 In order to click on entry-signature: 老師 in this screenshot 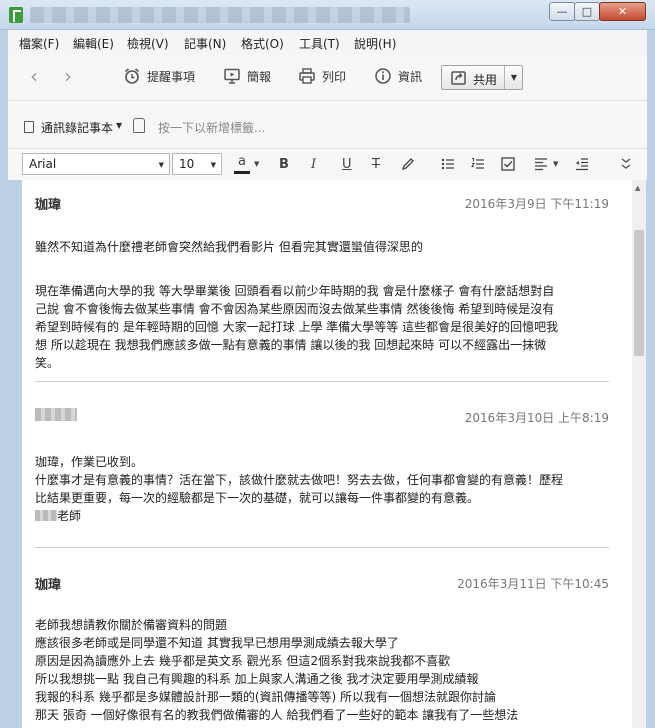, I will do `click(58, 515)`.